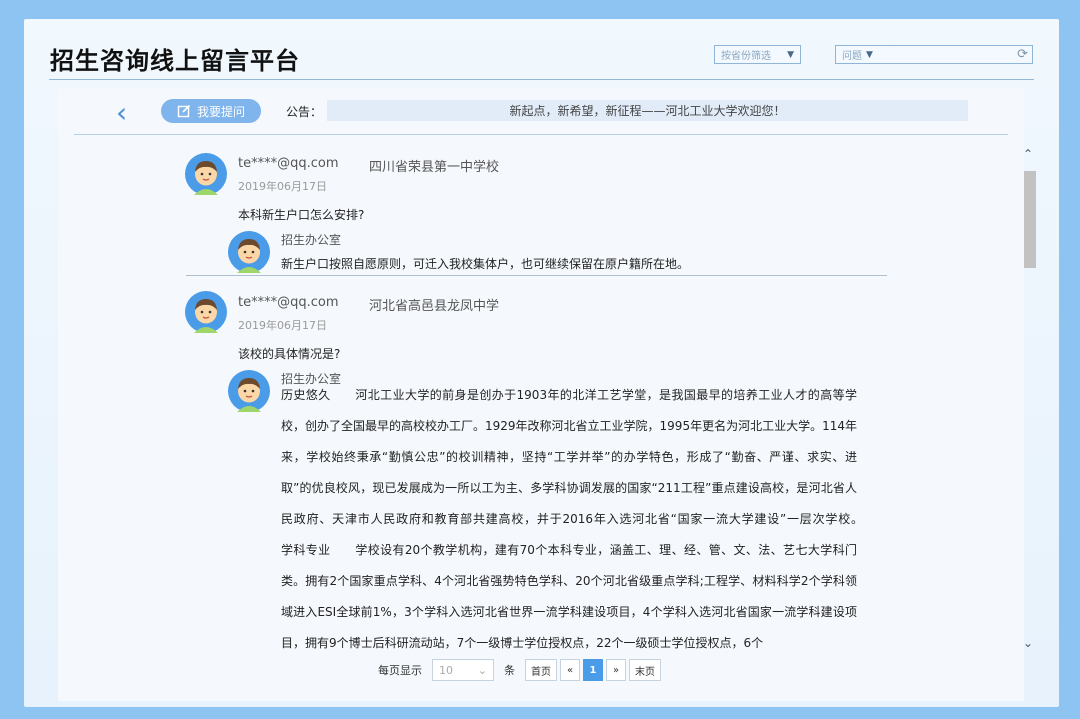 The image size is (1080, 719). What do you see at coordinates (175, 61) in the screenshot?
I see `site-title: 招生咨询线上留言平台` at bounding box center [175, 61].